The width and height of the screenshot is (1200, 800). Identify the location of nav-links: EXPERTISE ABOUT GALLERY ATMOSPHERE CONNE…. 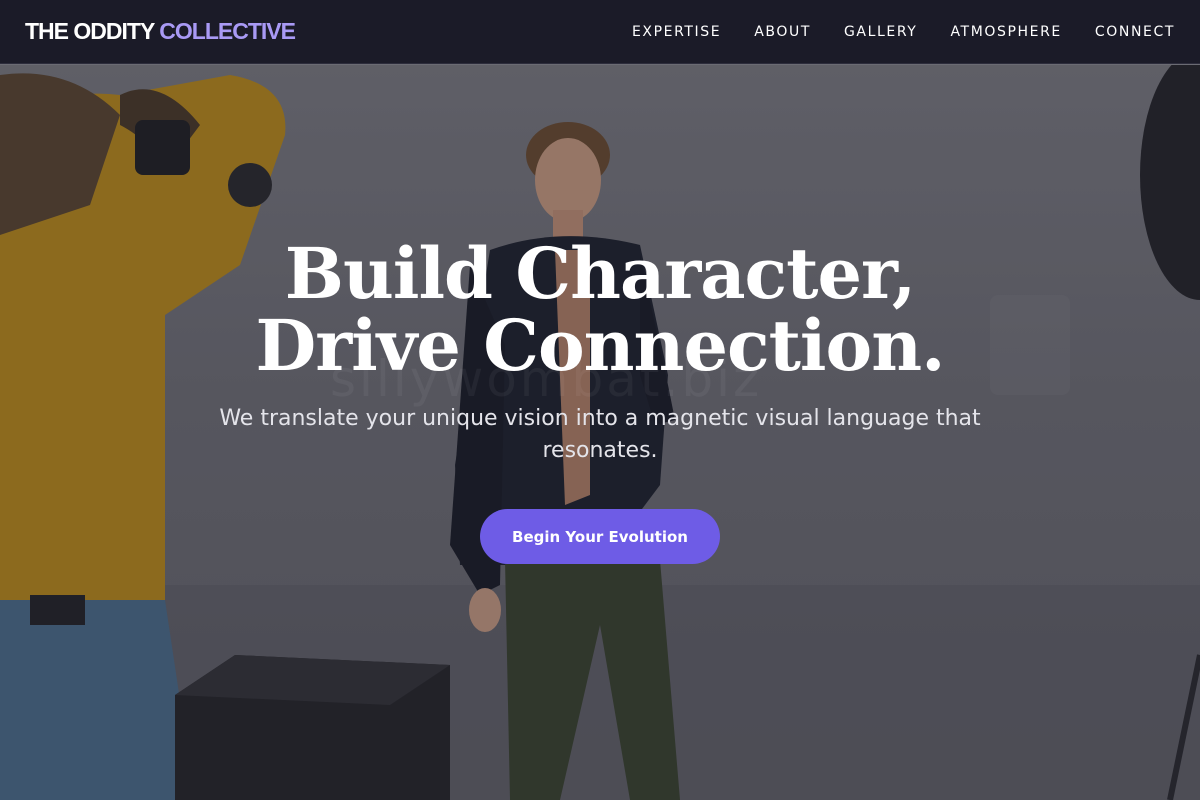
(903, 32).